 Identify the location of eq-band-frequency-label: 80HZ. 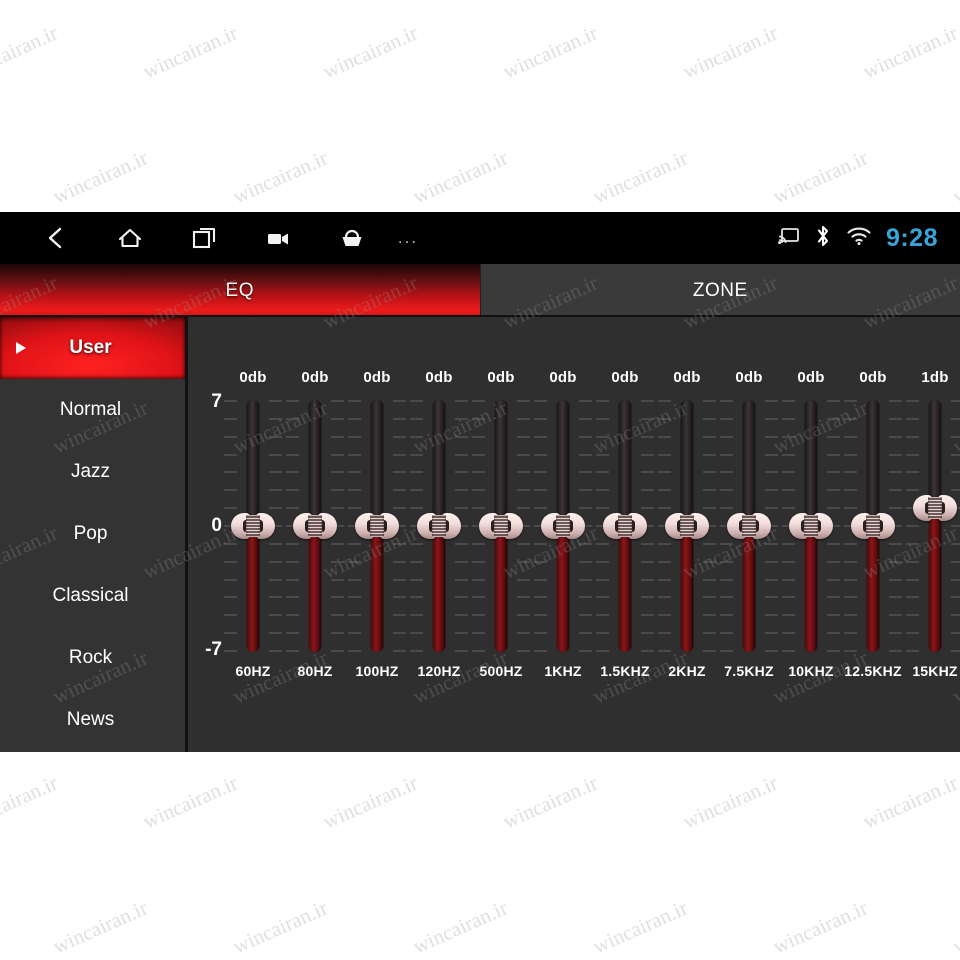
(315, 671).